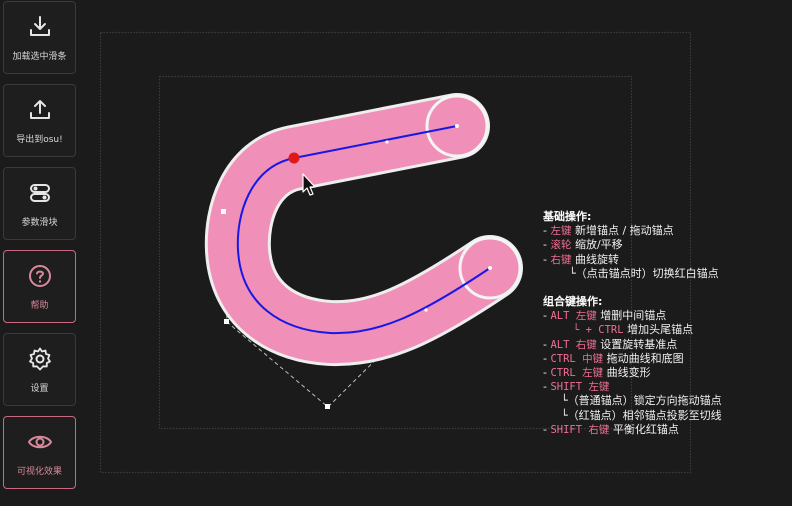 Image resolution: width=792 pixels, height=506 pixels. What do you see at coordinates (39, 37) in the screenshot?
I see `load-selected-slider-button: 加载选中滑条` at bounding box center [39, 37].